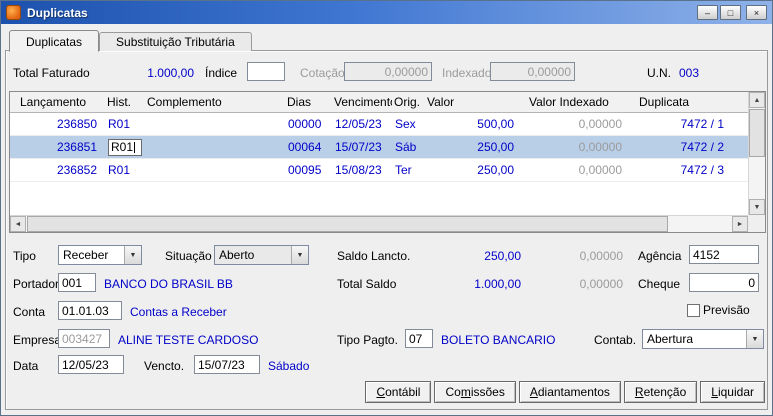 The image size is (773, 416). What do you see at coordinates (221, 73) in the screenshot?
I see `indice-label: Índice` at bounding box center [221, 73].